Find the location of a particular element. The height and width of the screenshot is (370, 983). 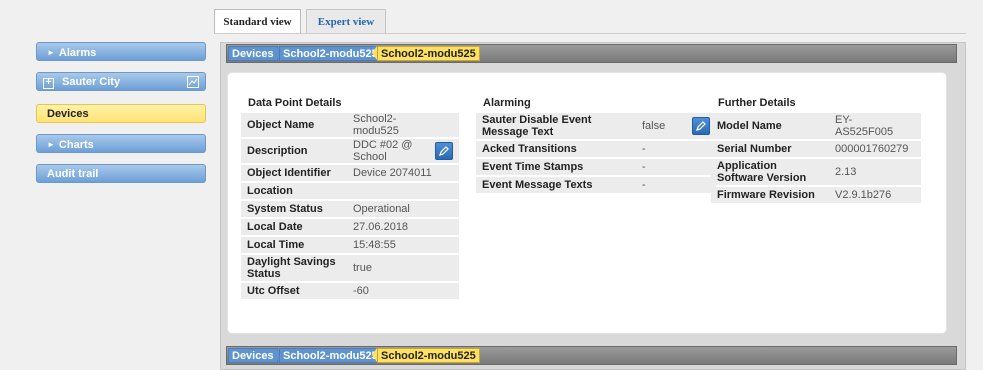

row-value-cell: DDC #02 @ School is located at coordinates (403, 151).